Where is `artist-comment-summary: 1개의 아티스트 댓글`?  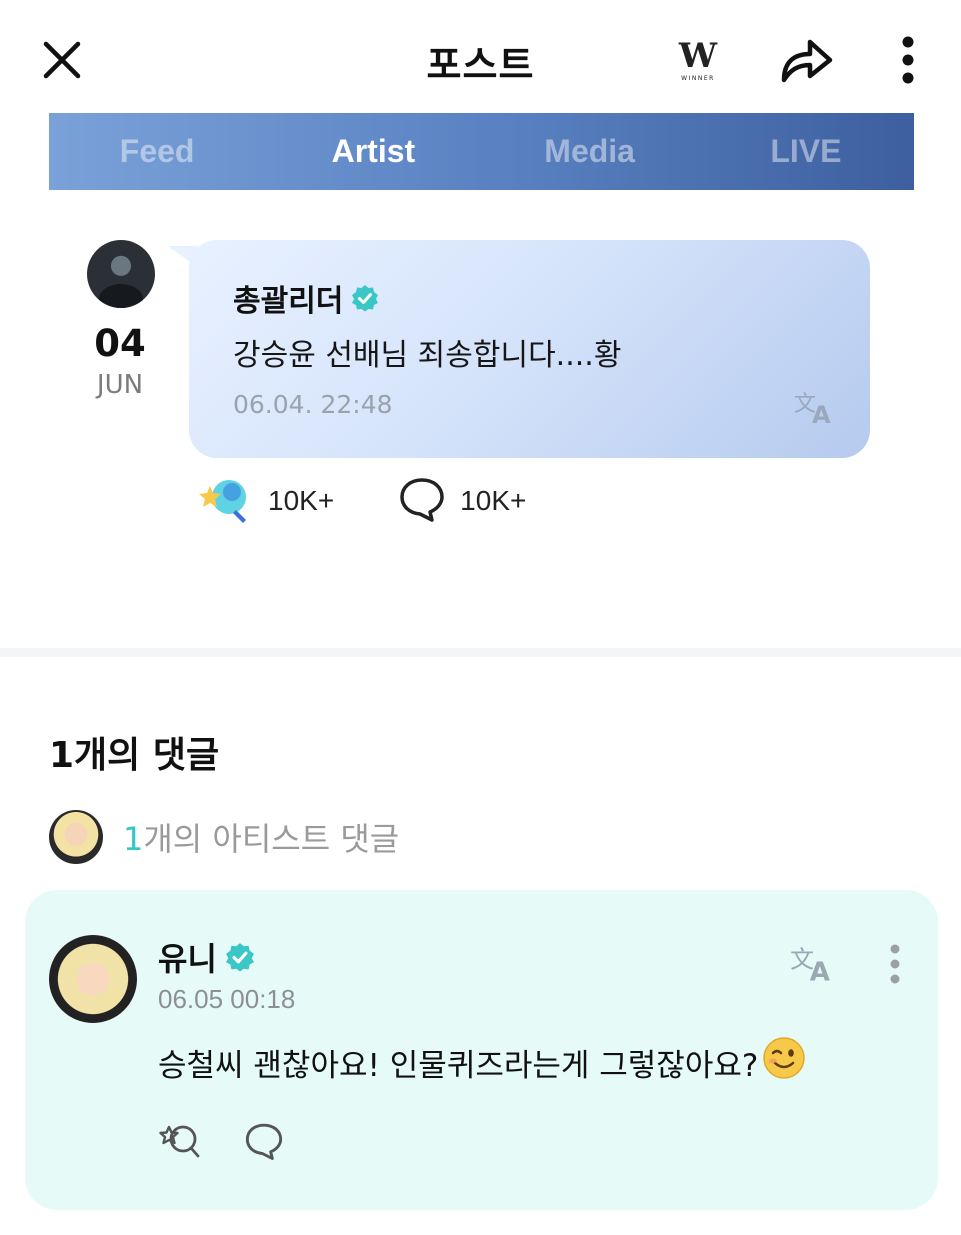
artist-comment-summary: 1개의 아티스트 댓글 is located at coordinates (224, 837).